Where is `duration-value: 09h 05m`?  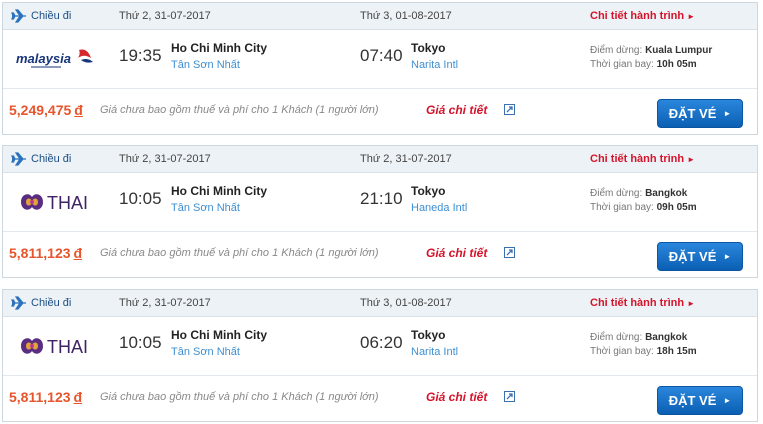
duration-value: 09h 05m is located at coordinates (676, 207).